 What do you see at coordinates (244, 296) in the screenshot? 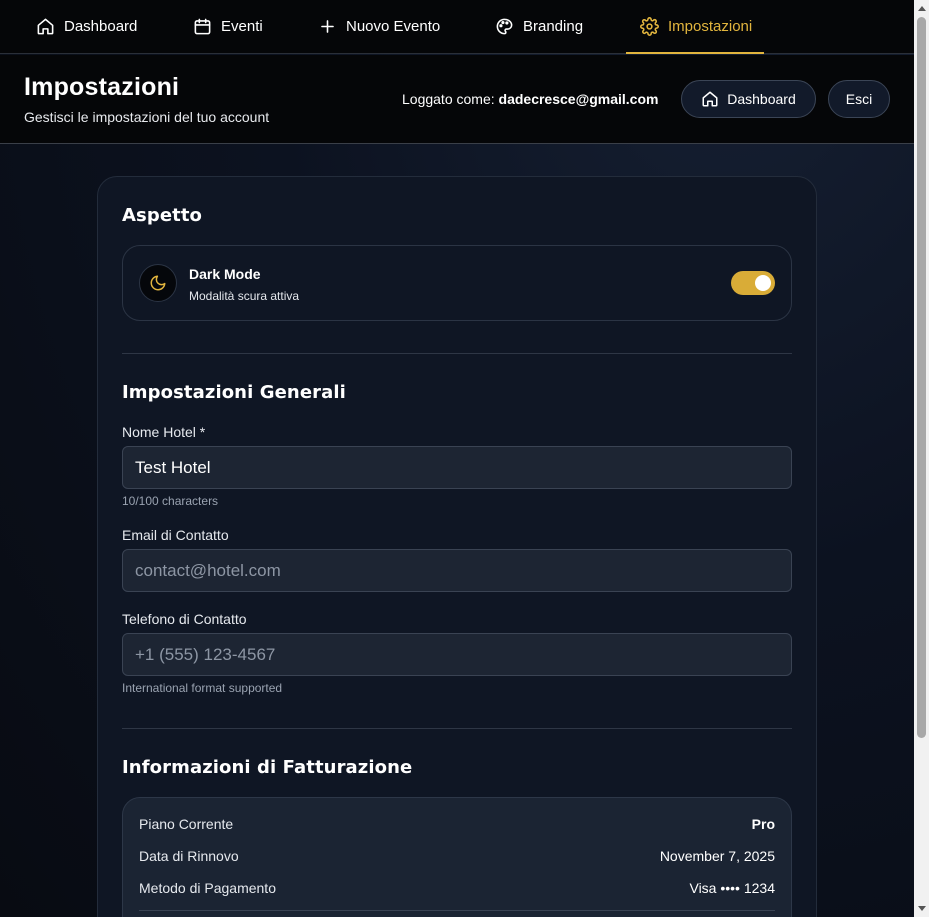
I see `dark-mode-status: Modalità scura attiva` at bounding box center [244, 296].